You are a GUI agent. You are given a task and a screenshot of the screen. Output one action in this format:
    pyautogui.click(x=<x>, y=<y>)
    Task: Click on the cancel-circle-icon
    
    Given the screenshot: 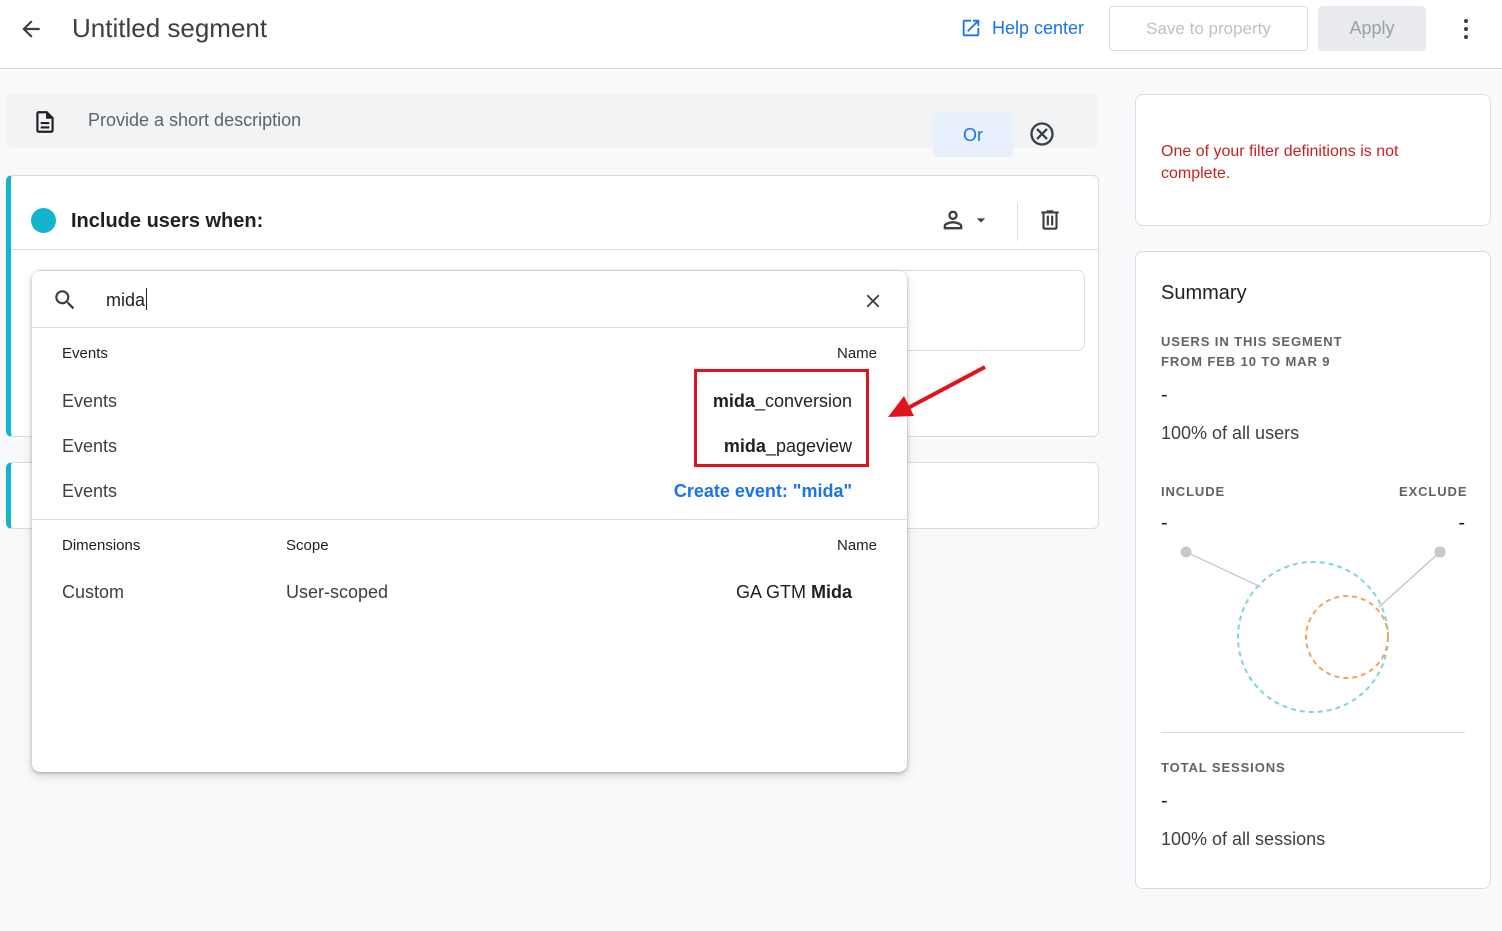 What is the action you would take?
    pyautogui.click(x=1042, y=134)
    